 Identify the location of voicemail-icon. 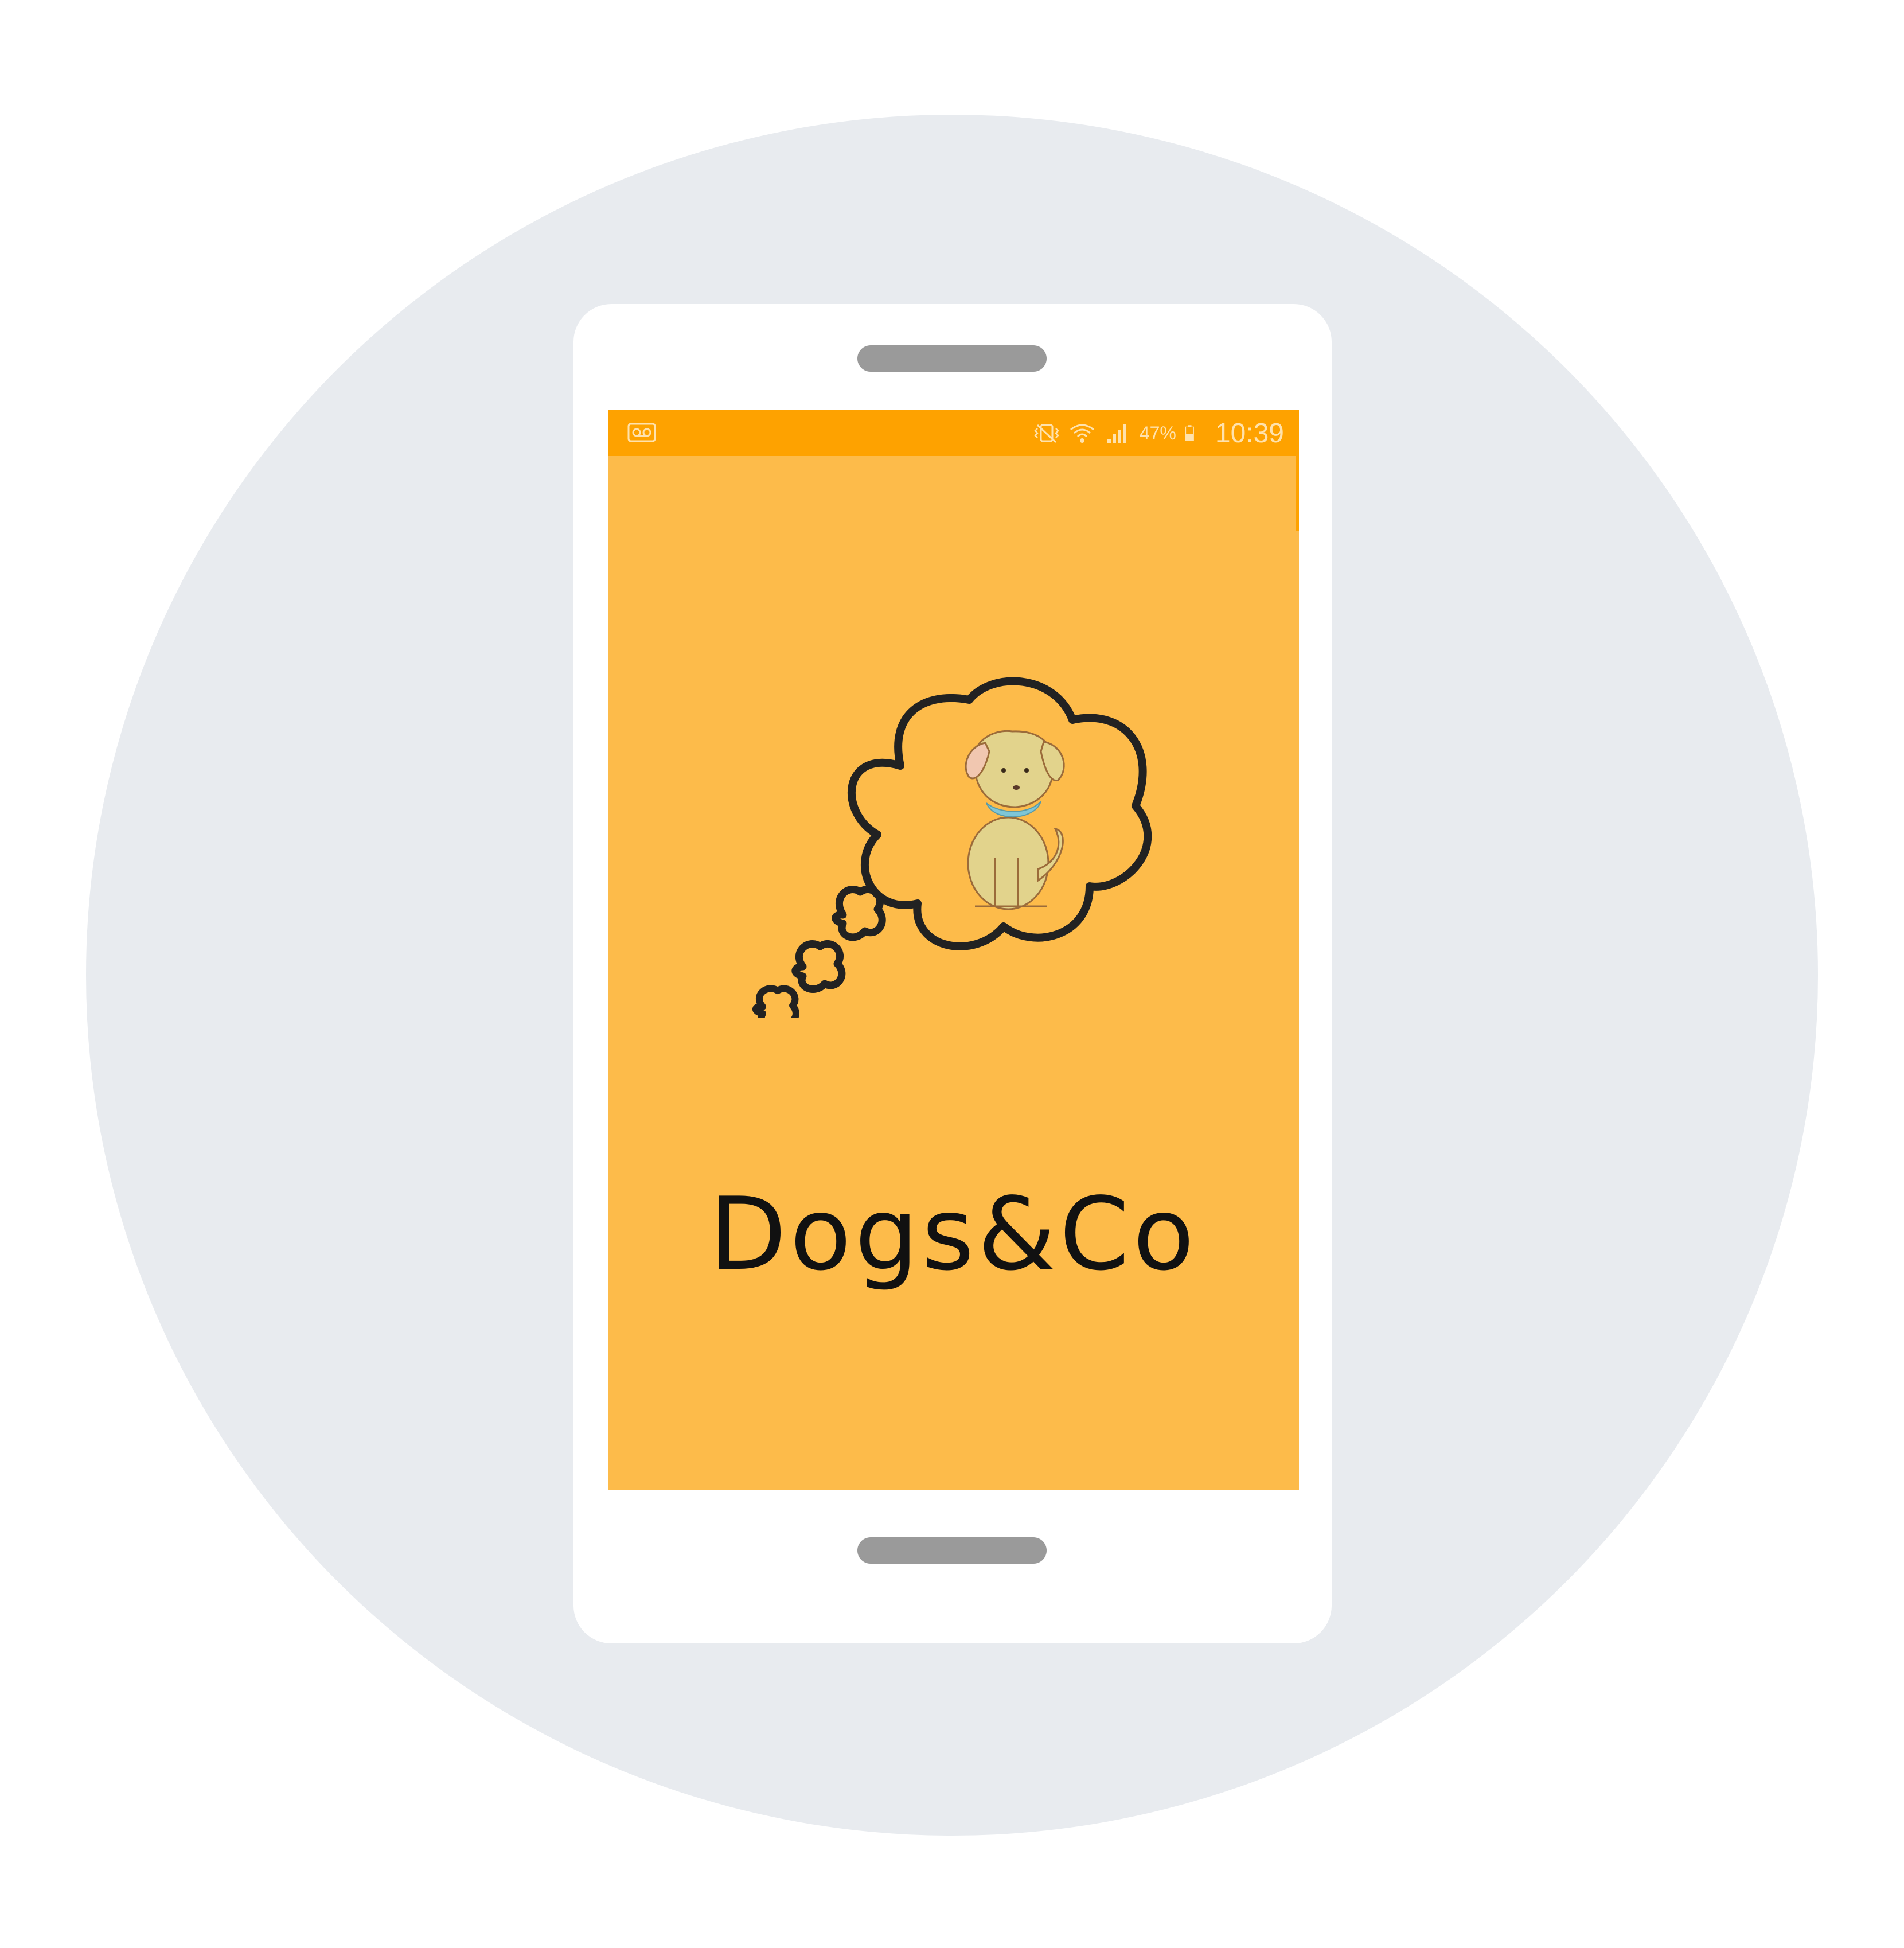
(641, 432).